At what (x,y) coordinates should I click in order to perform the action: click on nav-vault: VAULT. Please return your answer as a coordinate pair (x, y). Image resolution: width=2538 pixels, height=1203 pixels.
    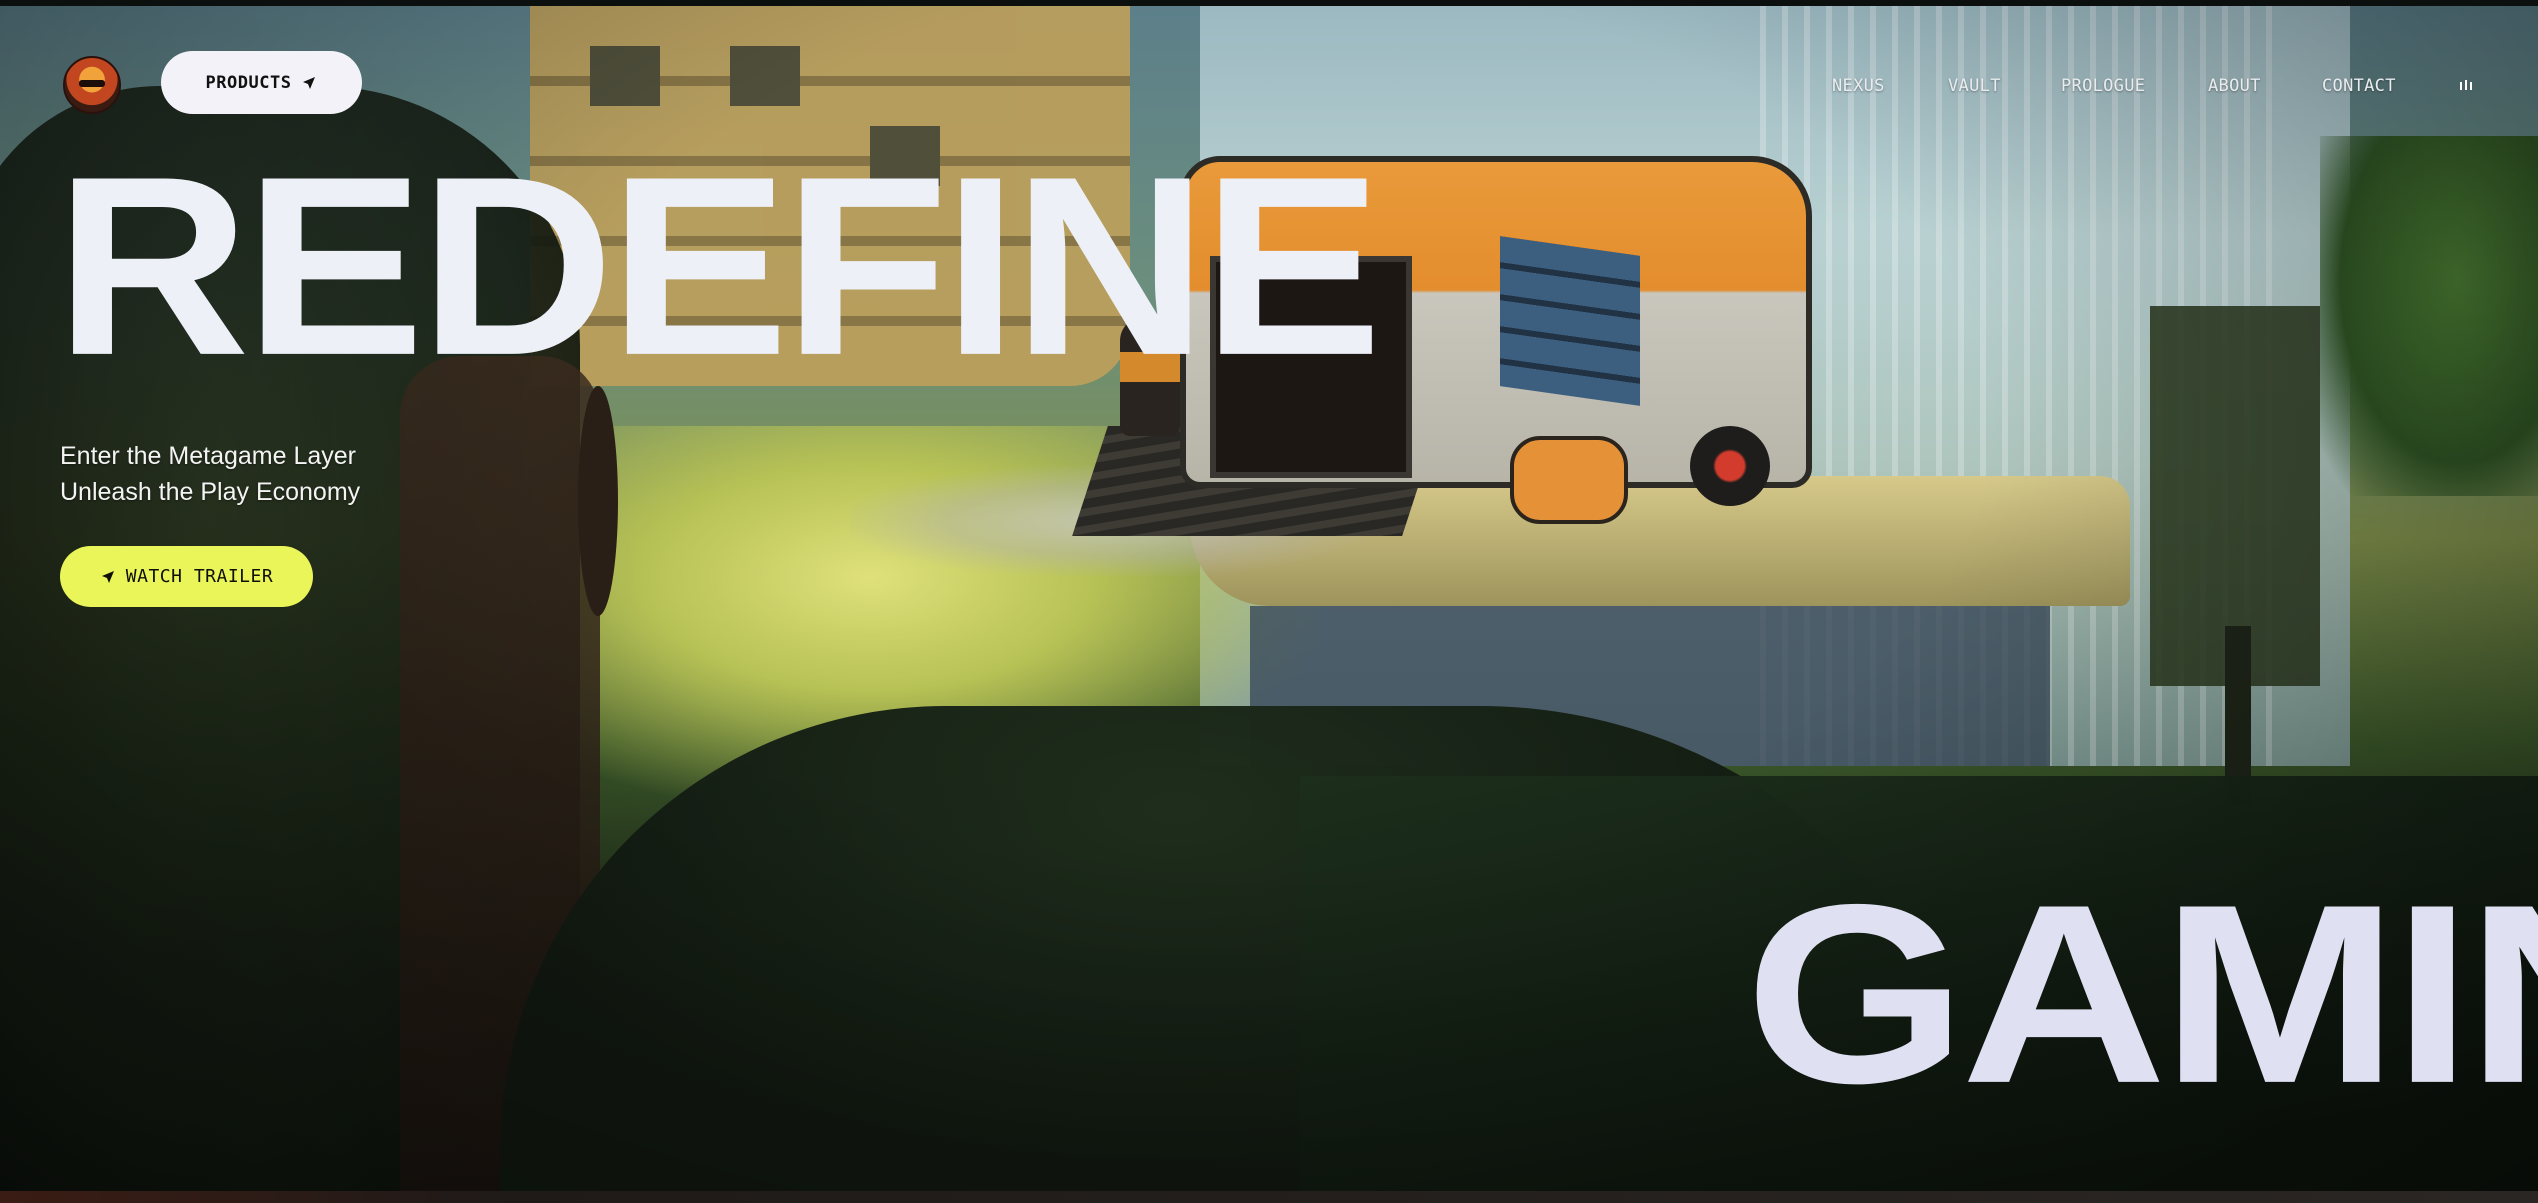
    Looking at the image, I should click on (1974, 86).